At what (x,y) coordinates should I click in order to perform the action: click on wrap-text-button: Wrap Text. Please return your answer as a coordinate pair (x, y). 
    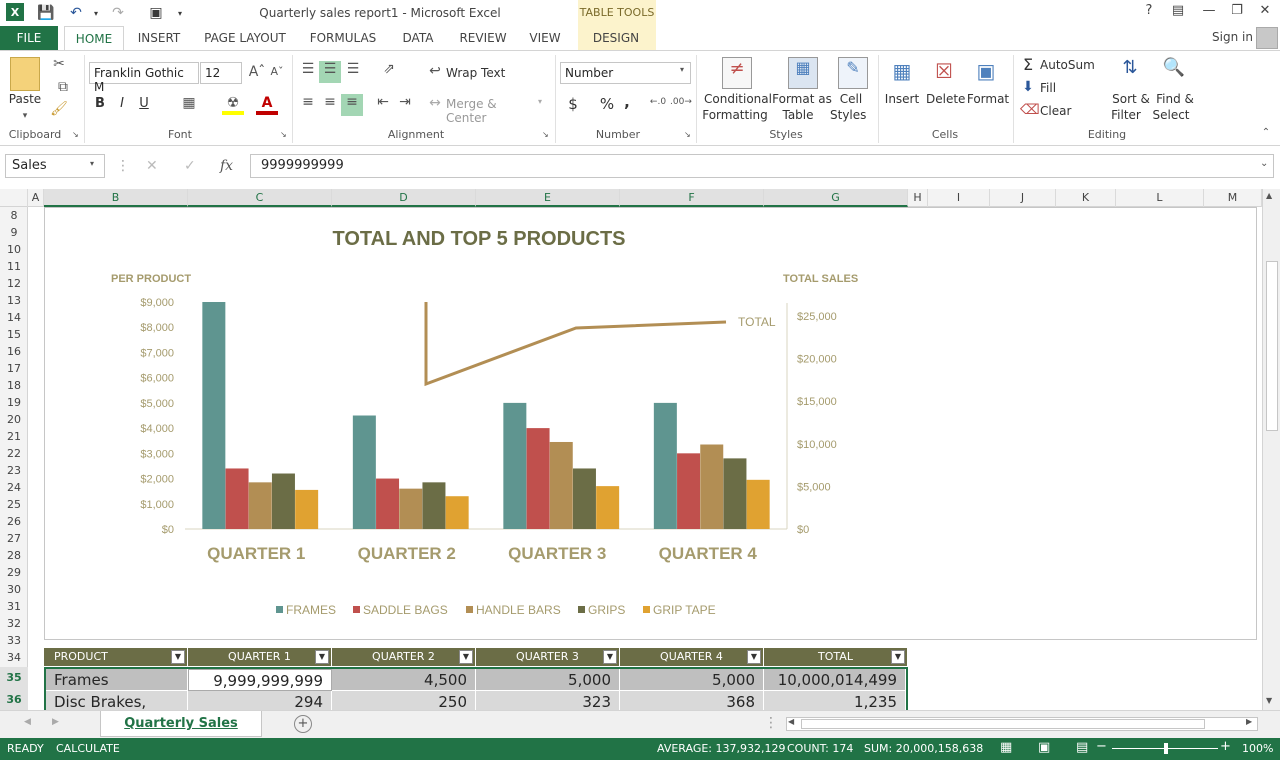
    Looking at the image, I should click on (477, 73).